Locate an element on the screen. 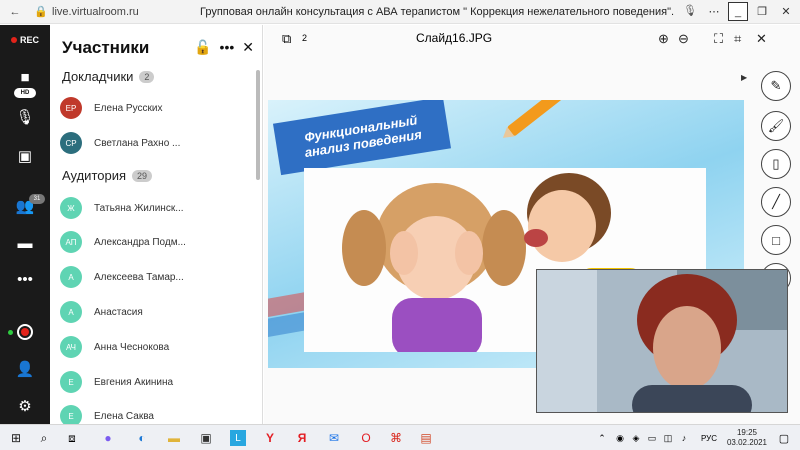  line-tool-icon: ╱ is located at coordinates (776, 202).